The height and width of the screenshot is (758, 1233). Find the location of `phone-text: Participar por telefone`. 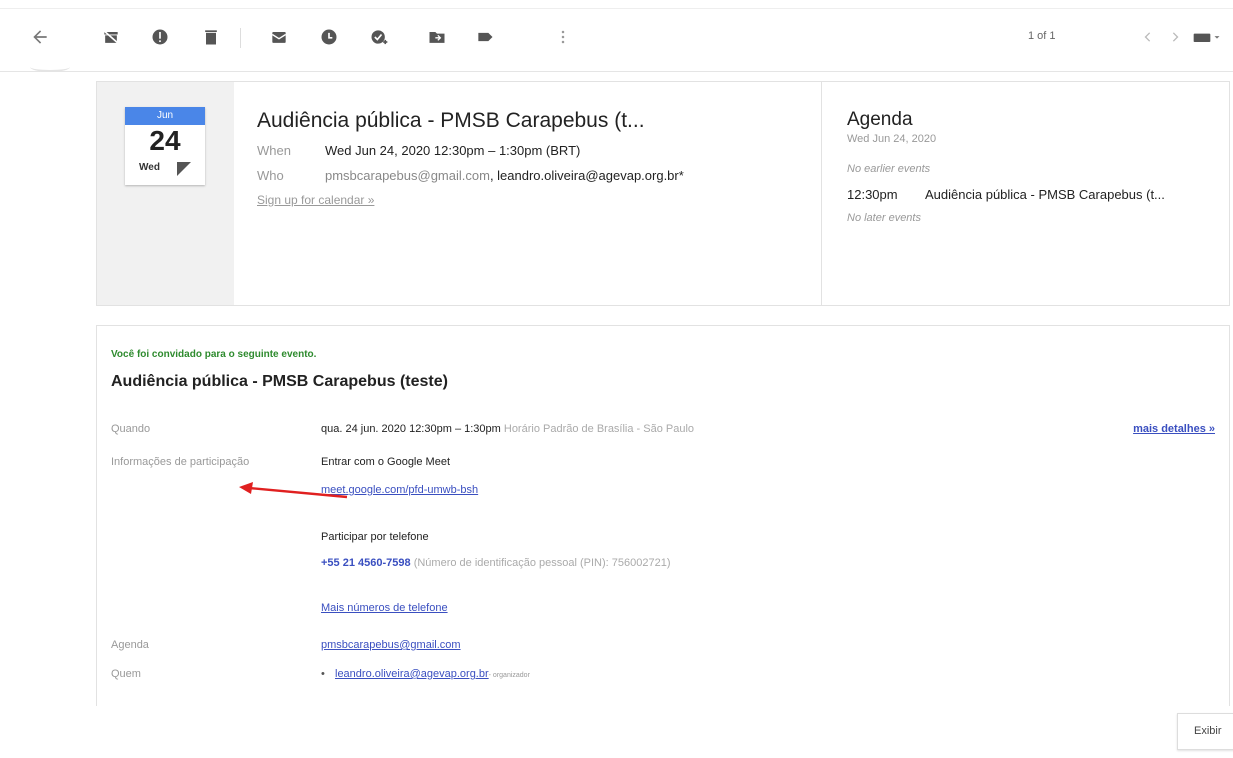

phone-text: Participar por telefone is located at coordinates (375, 537).